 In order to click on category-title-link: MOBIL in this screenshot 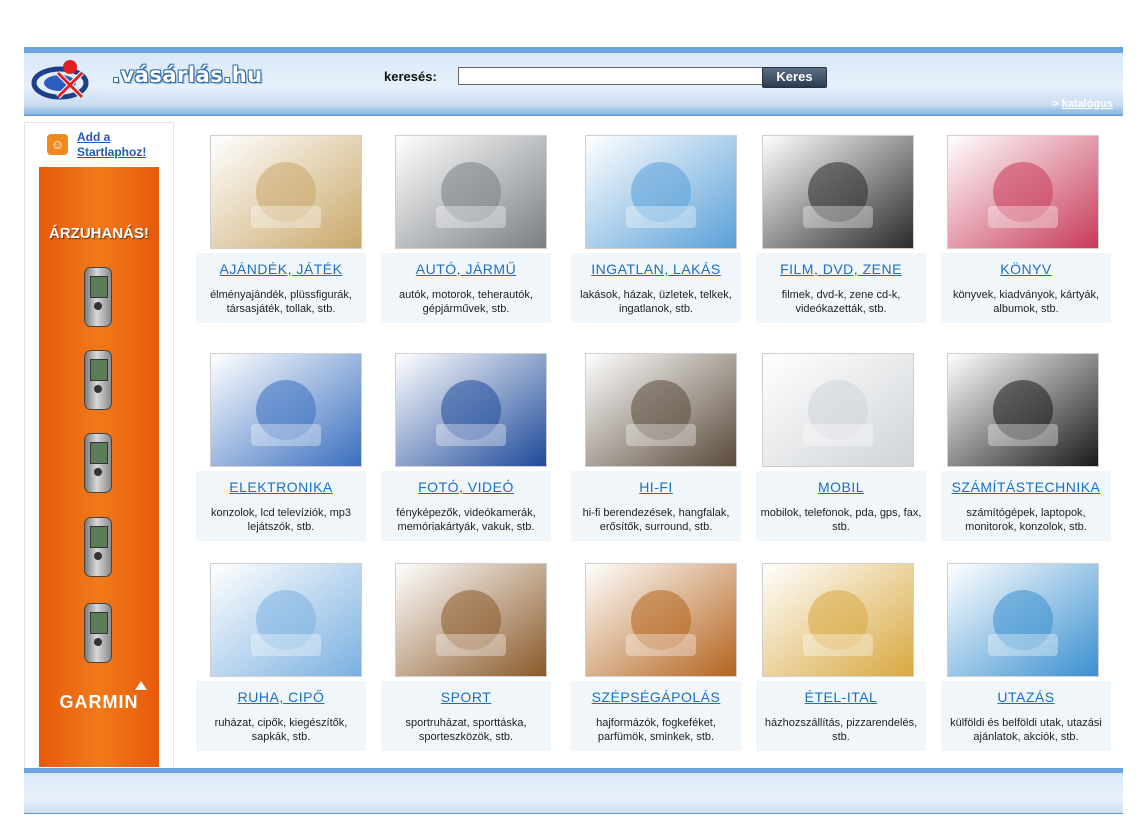, I will do `click(841, 487)`.